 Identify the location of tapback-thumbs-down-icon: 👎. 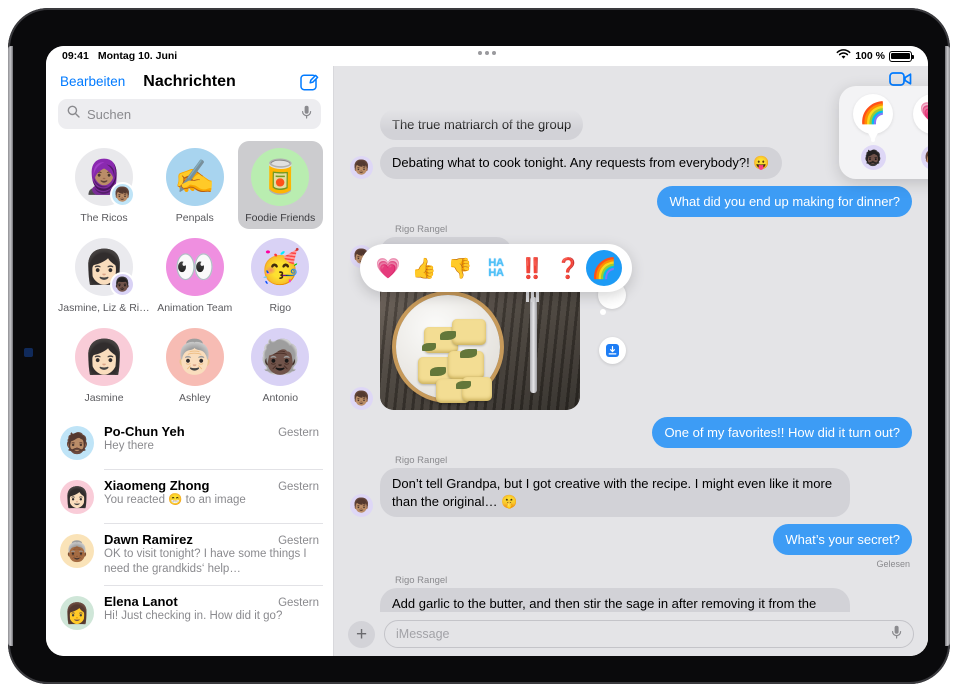
(460, 268).